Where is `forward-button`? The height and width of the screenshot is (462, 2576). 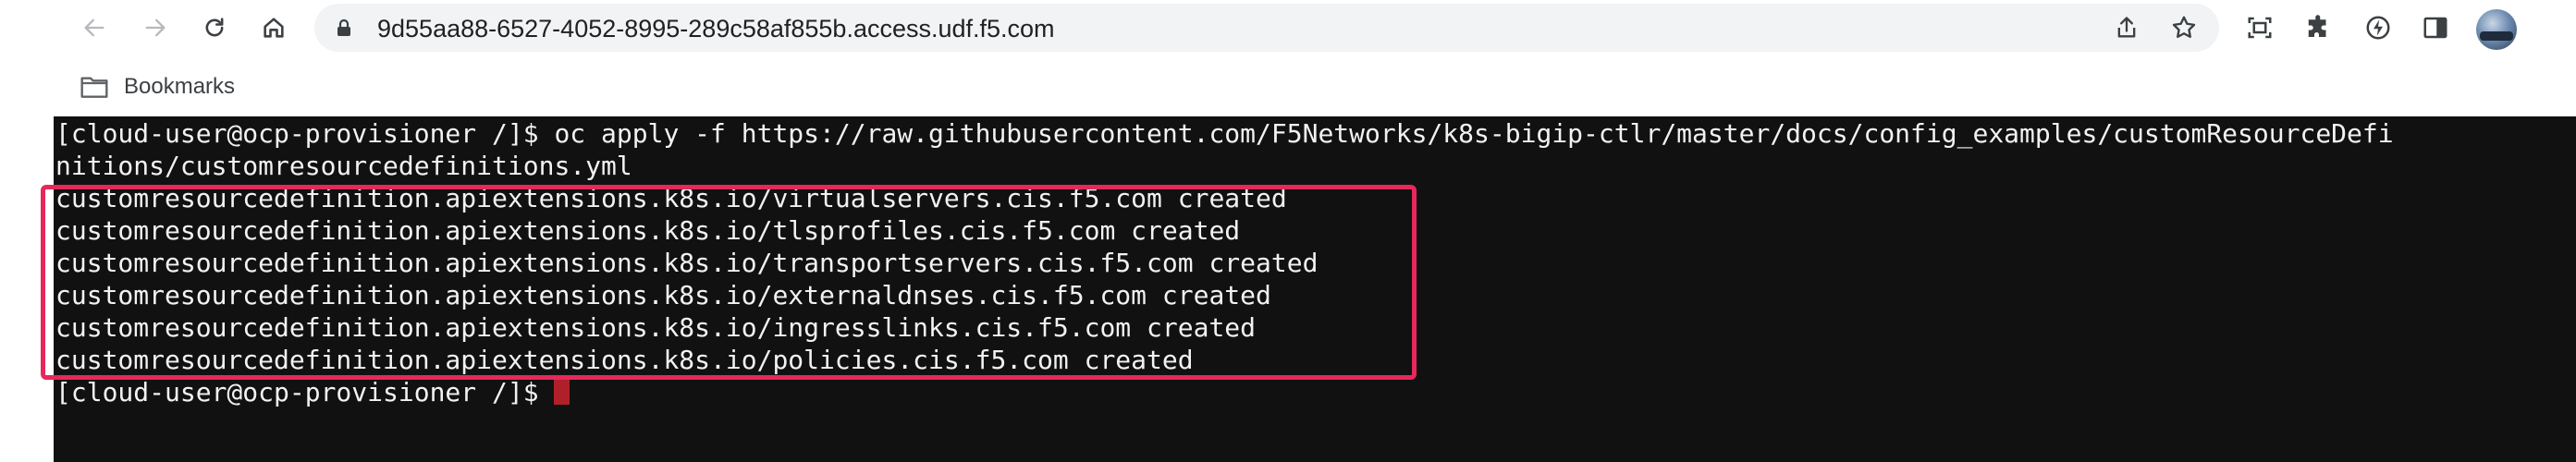
forward-button is located at coordinates (156, 28).